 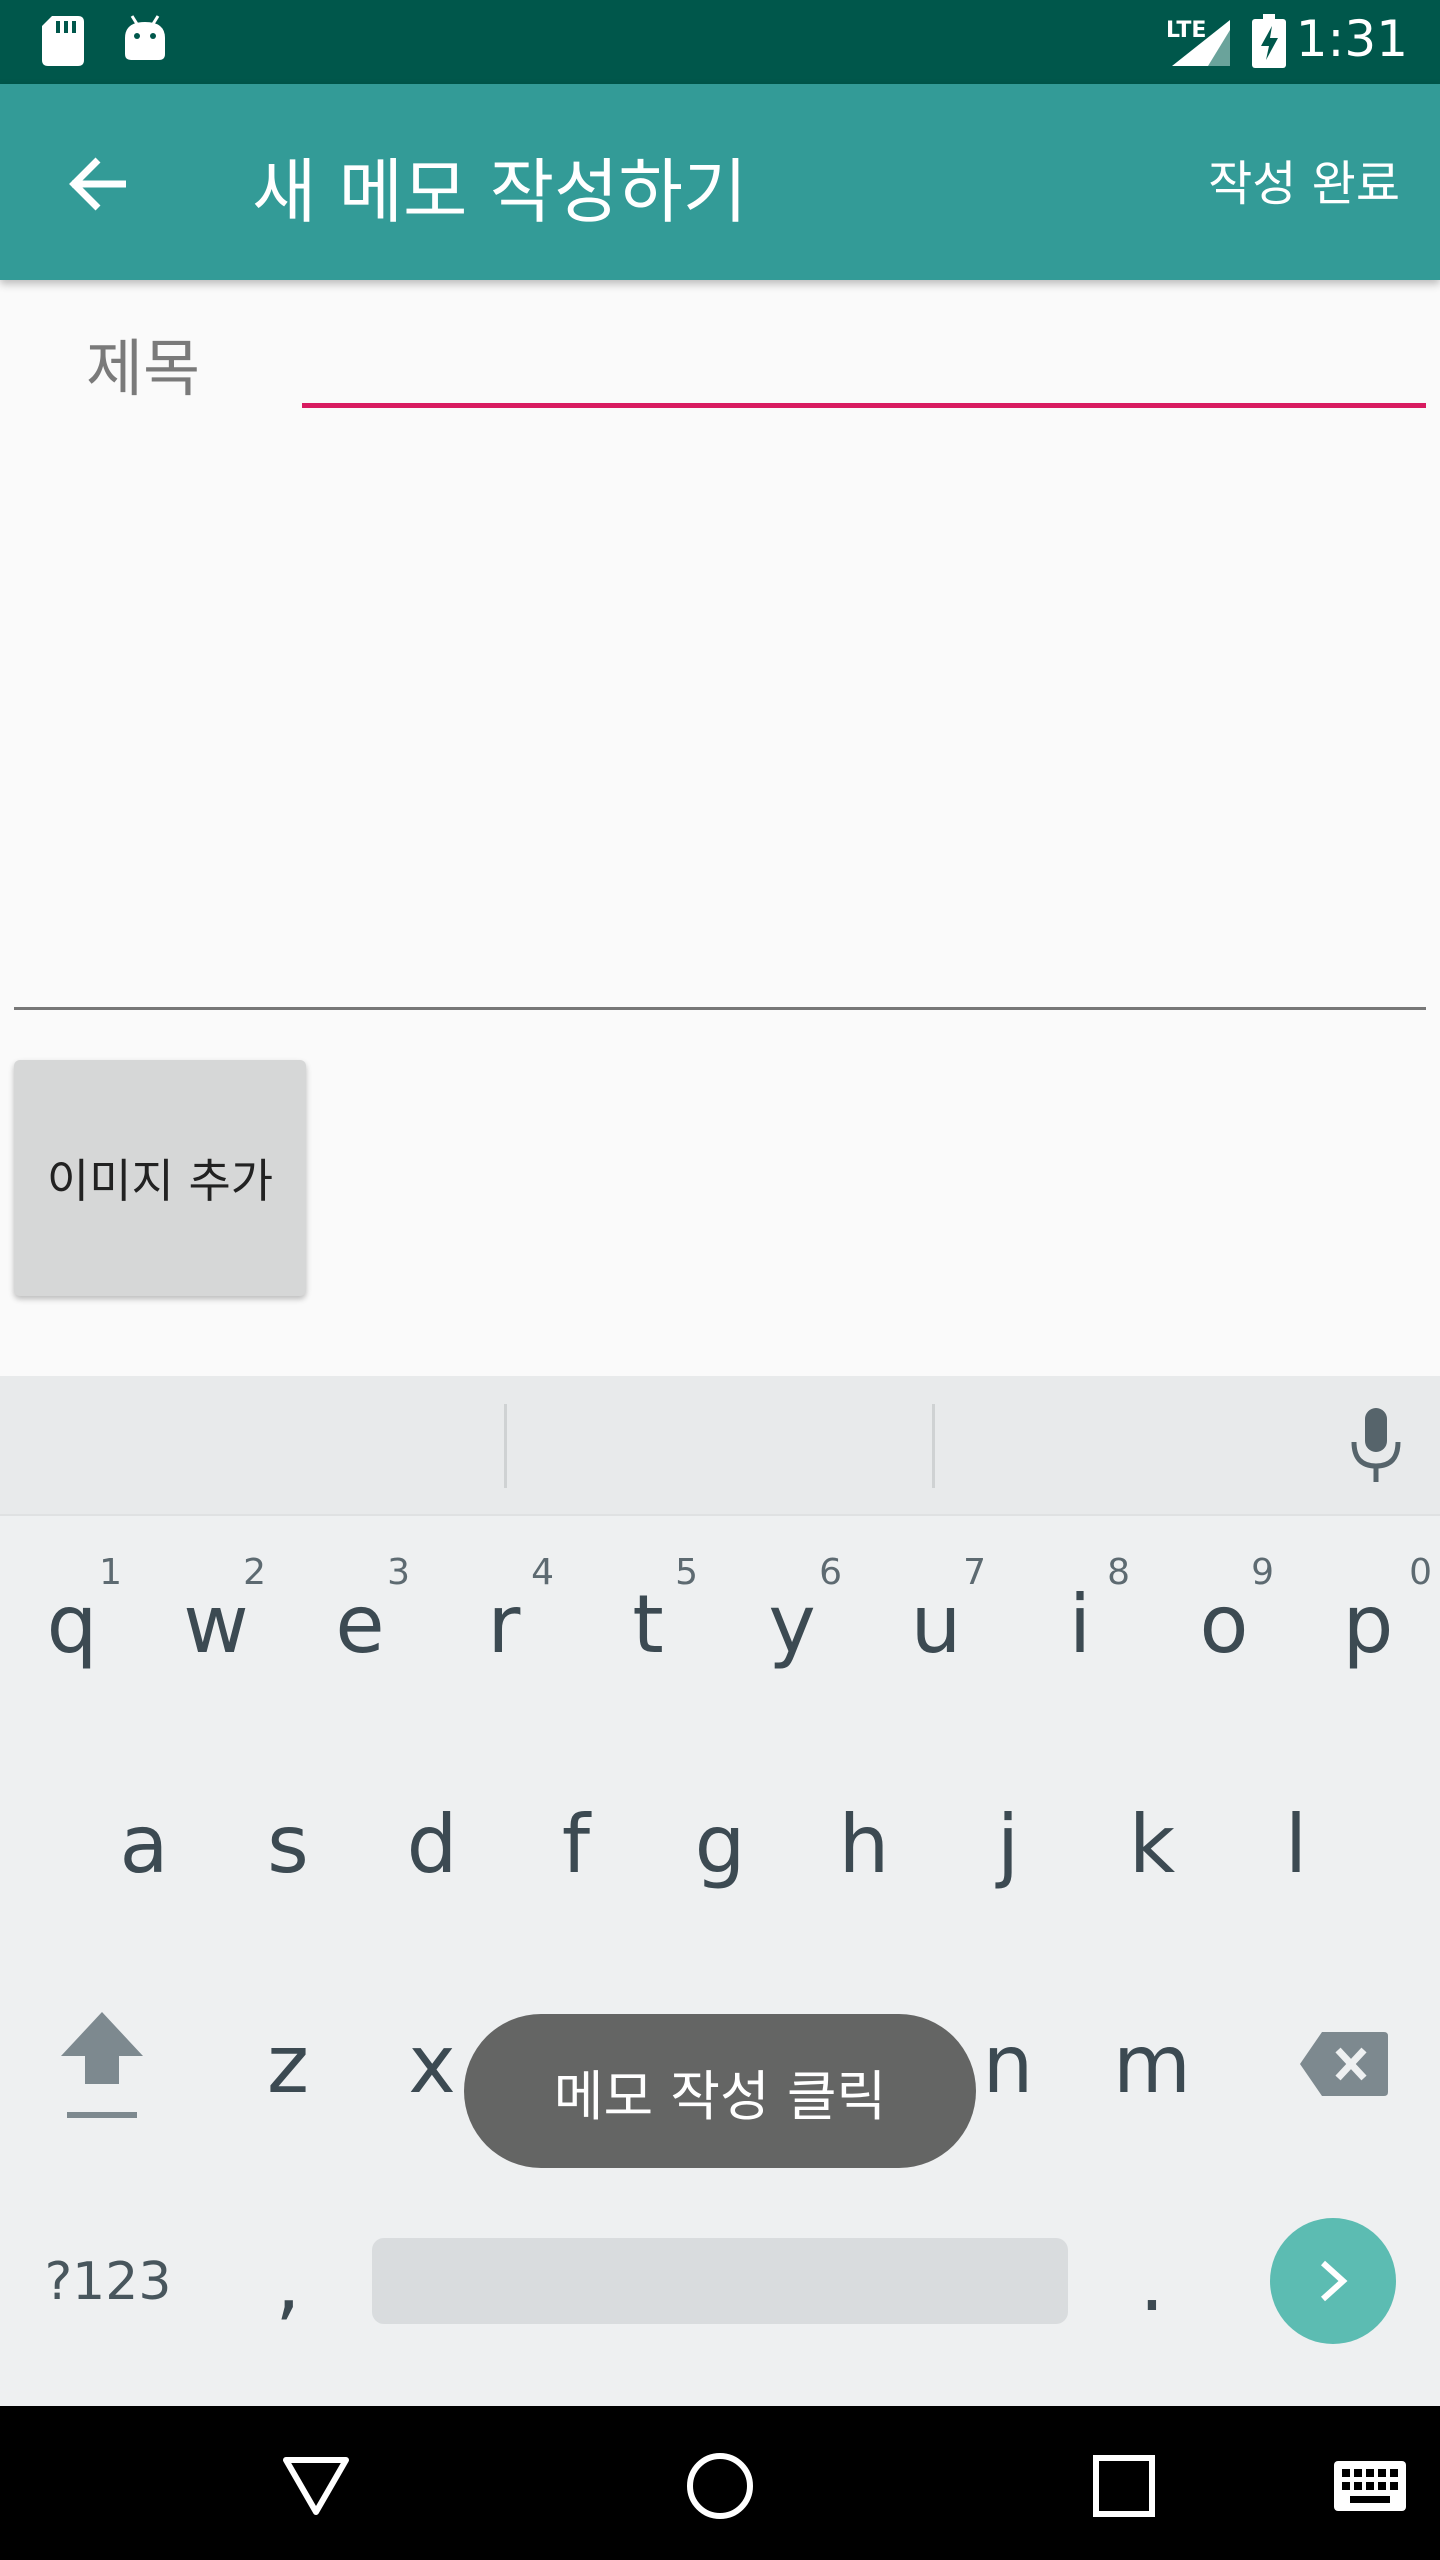 I want to click on circle-home-icon, so click(x=720, y=2486).